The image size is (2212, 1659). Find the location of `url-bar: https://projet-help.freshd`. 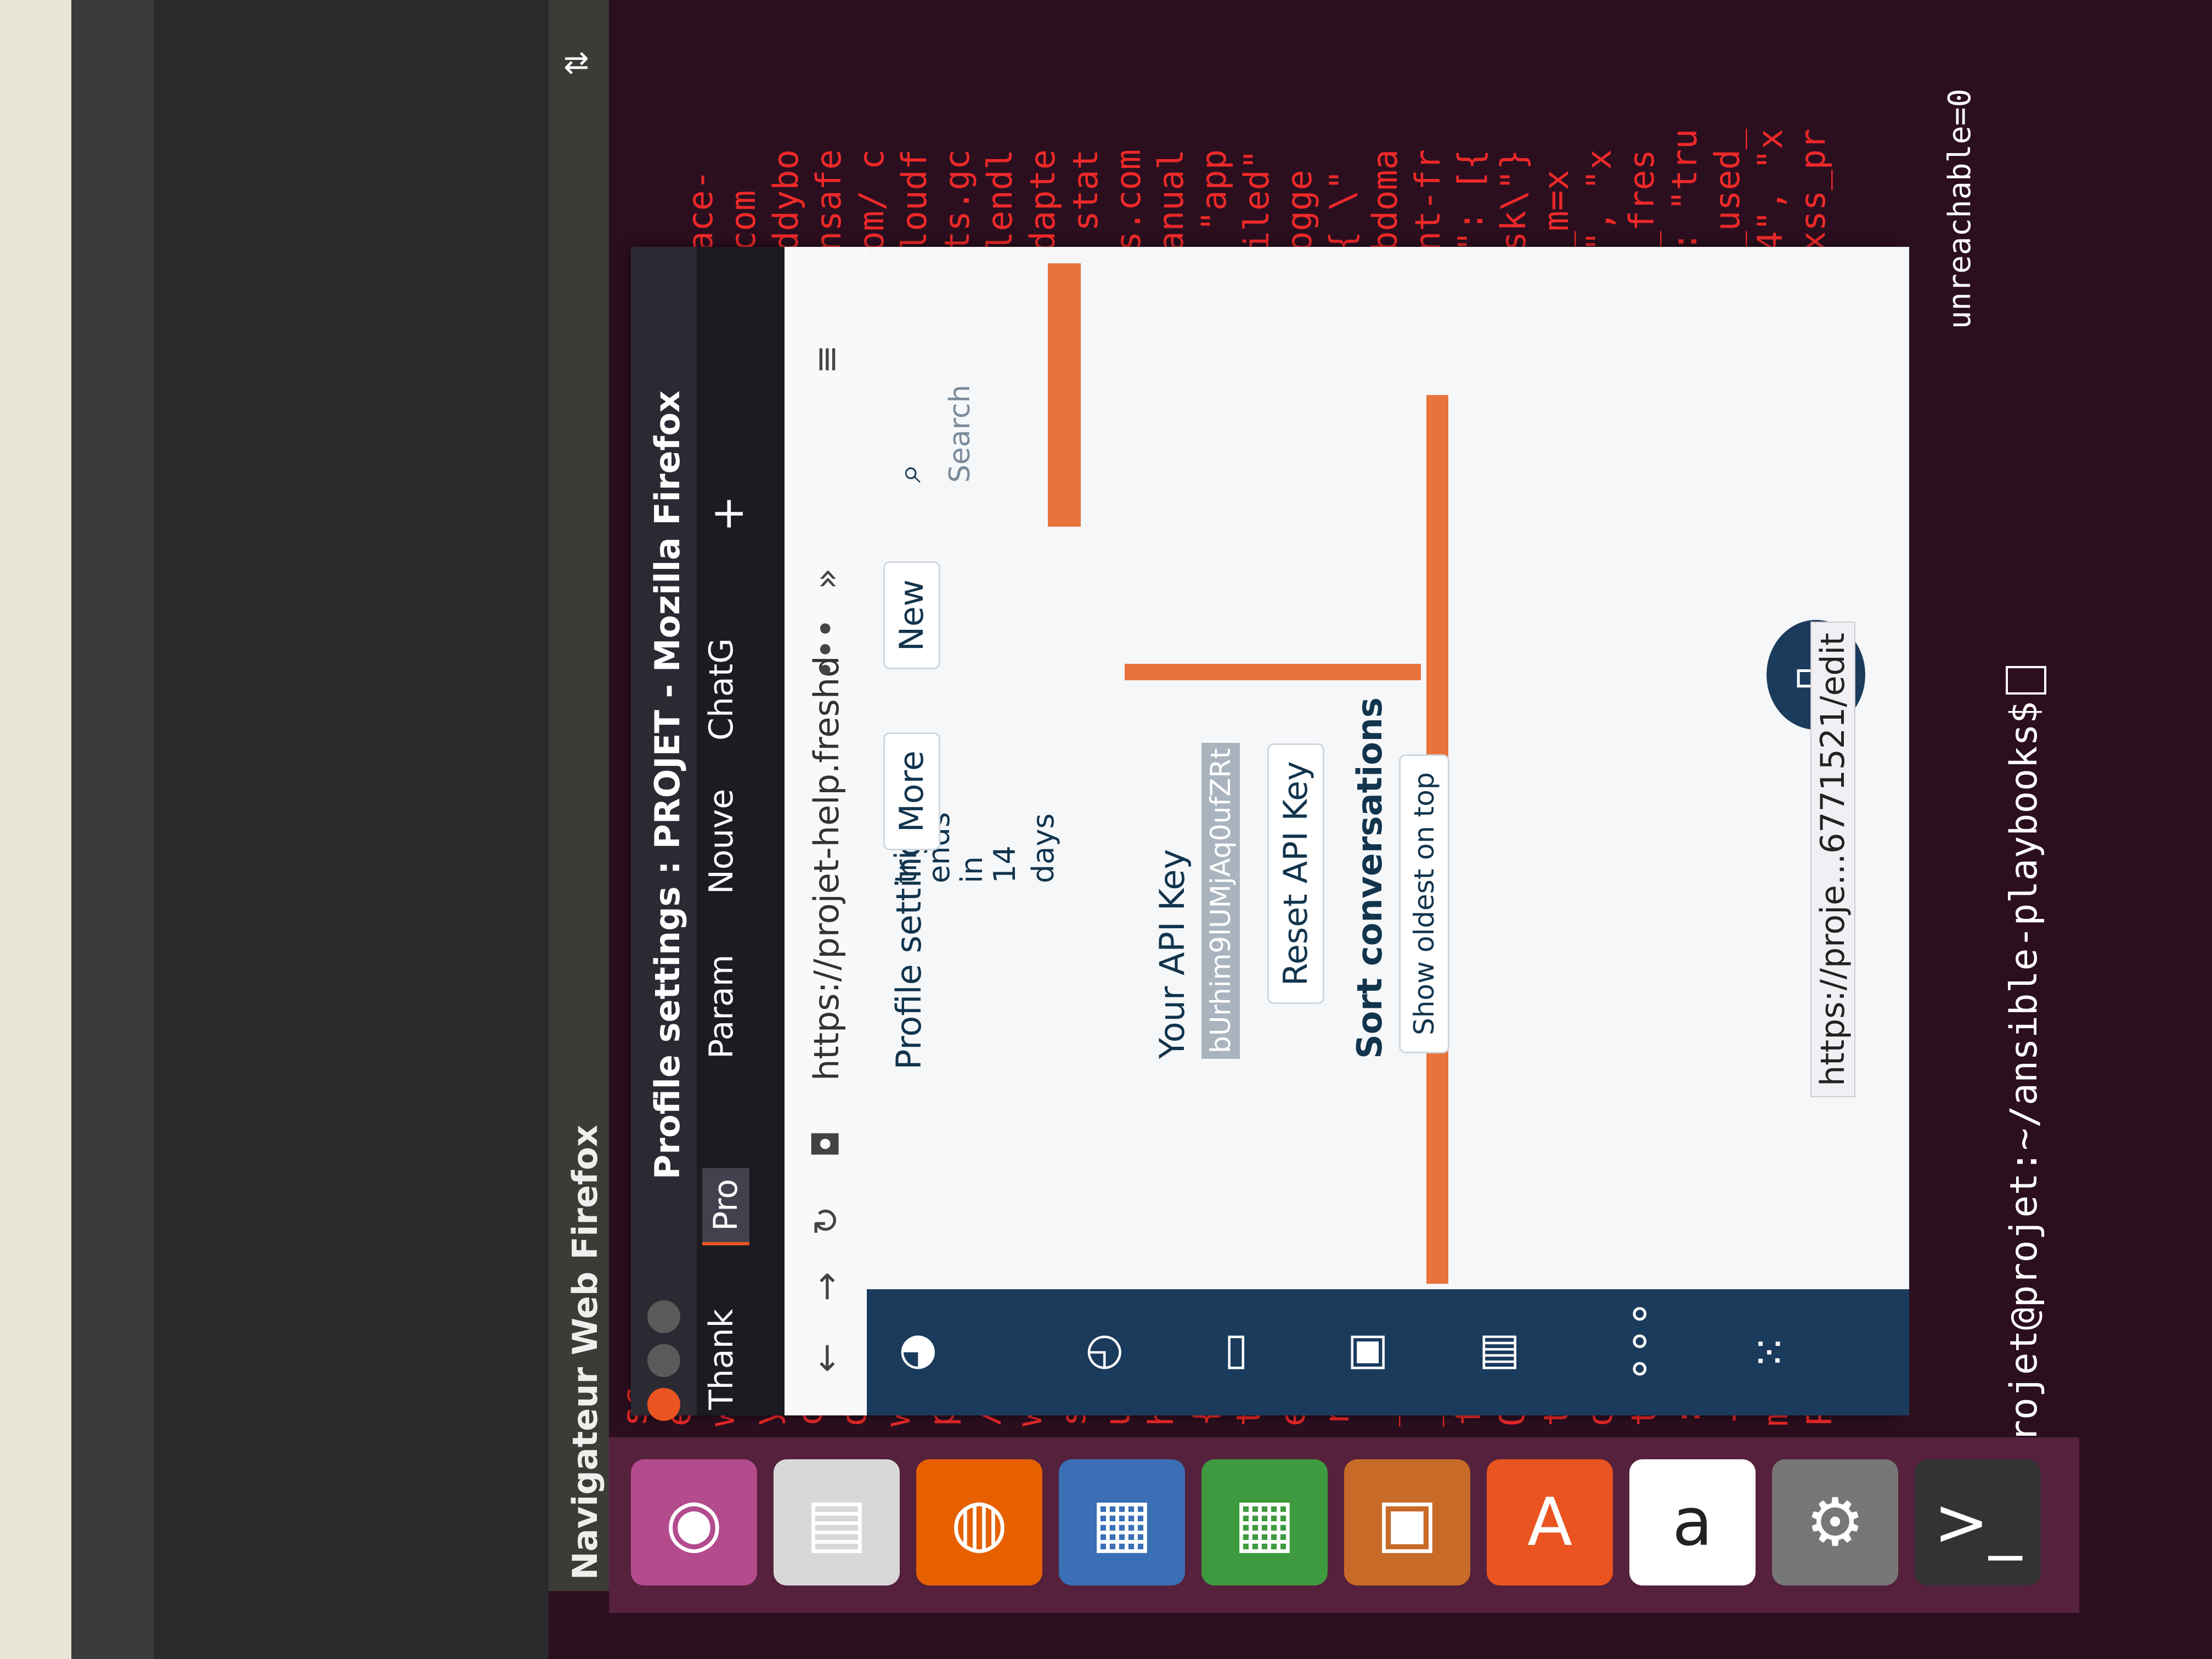

url-bar: https://projet-help.freshd is located at coordinates (826, 868).